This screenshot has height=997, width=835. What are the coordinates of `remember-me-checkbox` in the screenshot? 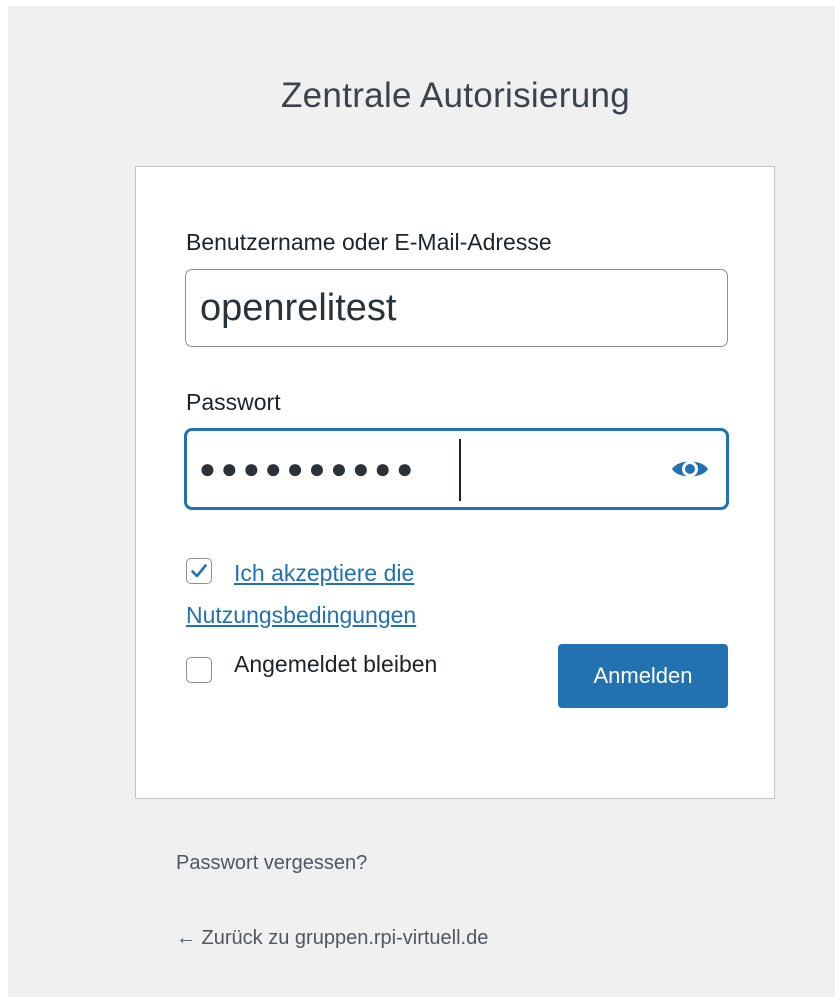 It's located at (199, 670).